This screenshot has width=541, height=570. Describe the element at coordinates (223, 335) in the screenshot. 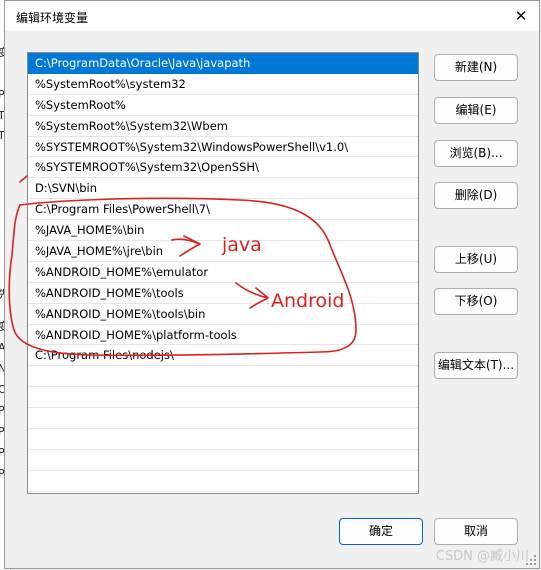

I see `list-item: %ANDROID_HOME%\platform-tools` at that location.